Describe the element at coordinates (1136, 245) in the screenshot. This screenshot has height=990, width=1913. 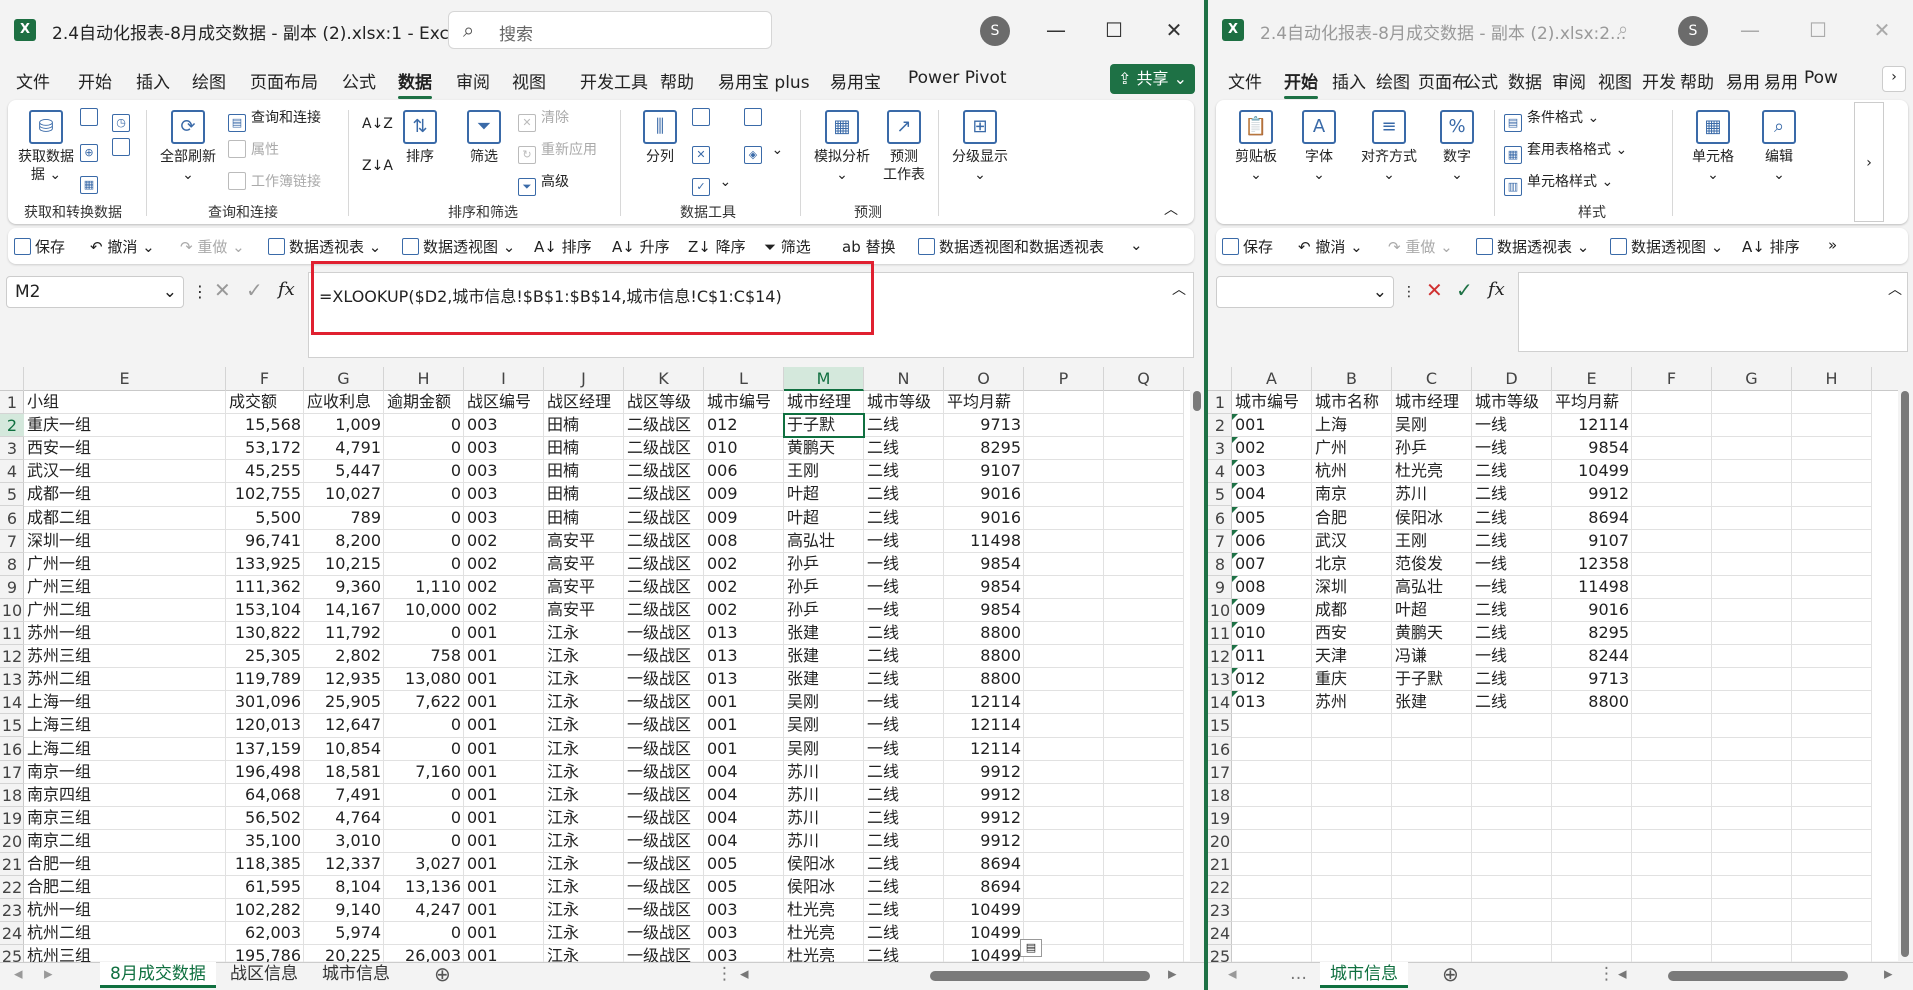
I see `qat-more-icon: ⌄` at that location.